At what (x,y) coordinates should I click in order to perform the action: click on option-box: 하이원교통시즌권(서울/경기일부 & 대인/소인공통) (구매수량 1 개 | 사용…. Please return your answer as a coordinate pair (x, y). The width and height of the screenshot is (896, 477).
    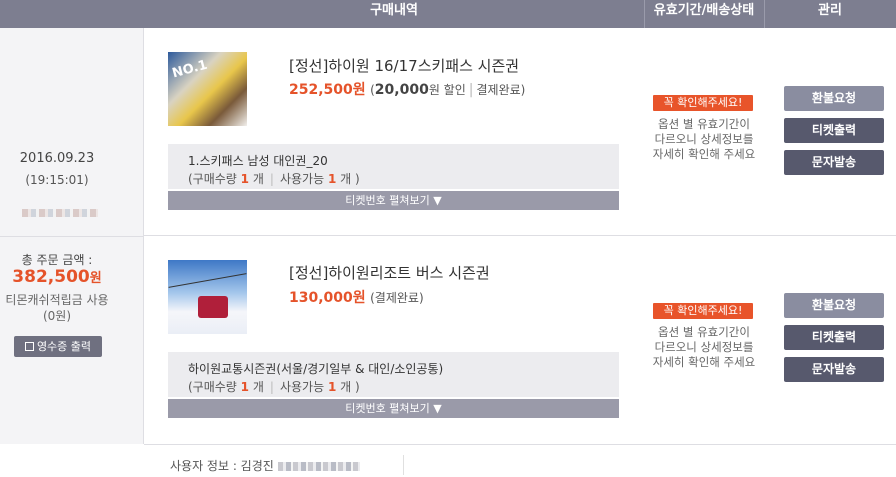
    Looking at the image, I should click on (393, 374).